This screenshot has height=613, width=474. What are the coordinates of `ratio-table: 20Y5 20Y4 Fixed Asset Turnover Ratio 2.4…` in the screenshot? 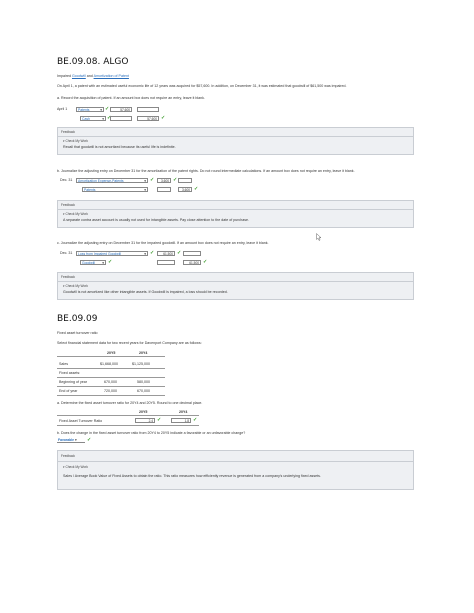 It's located at (128, 419).